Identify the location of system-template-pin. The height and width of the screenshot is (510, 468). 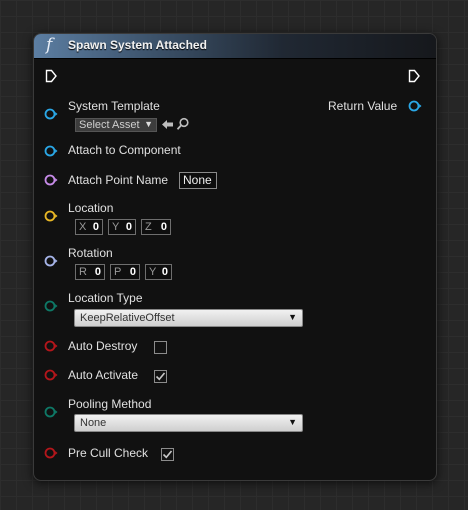
(51, 114).